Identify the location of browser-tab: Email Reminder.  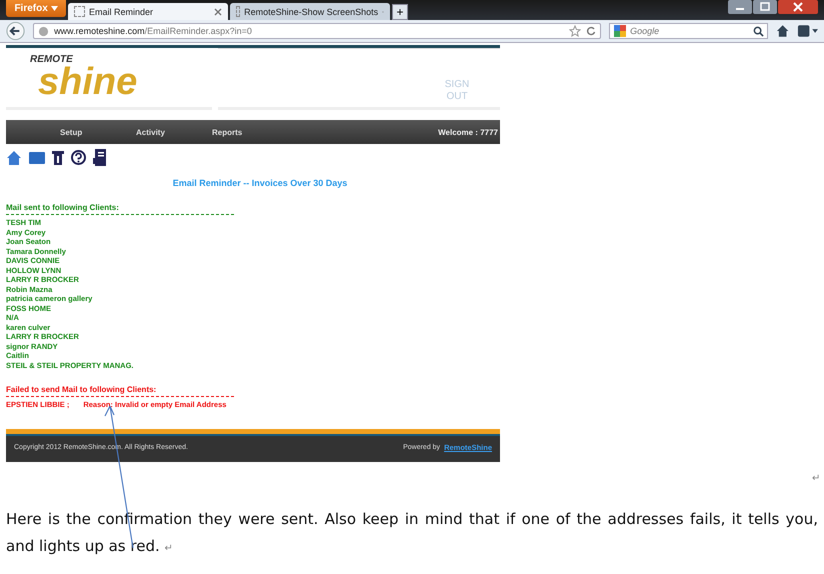
(148, 11).